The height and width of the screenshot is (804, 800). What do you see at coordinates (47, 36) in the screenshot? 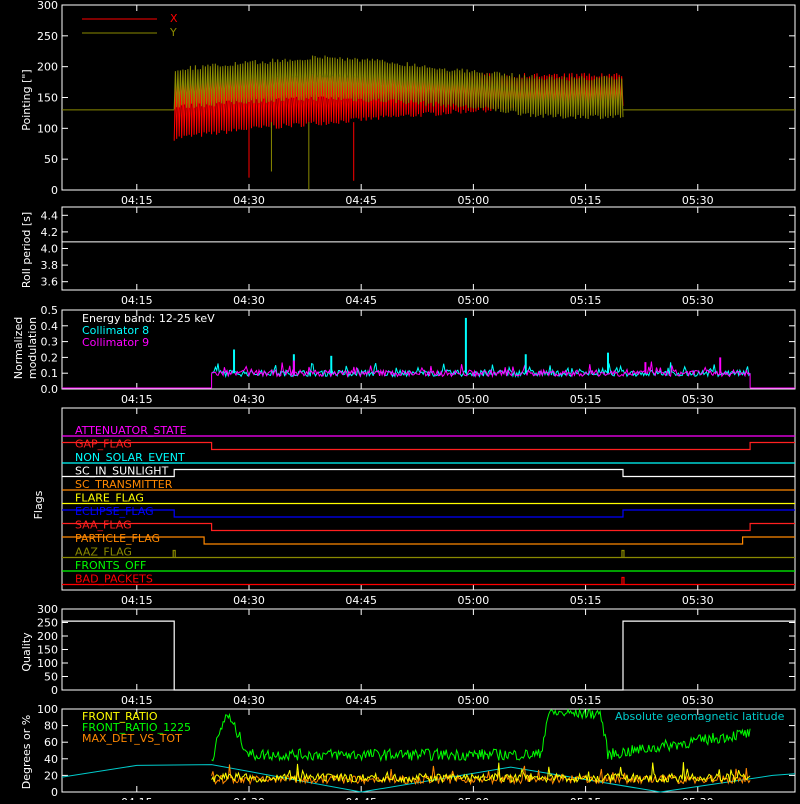
I see `pointing-ytick-label: 250` at bounding box center [47, 36].